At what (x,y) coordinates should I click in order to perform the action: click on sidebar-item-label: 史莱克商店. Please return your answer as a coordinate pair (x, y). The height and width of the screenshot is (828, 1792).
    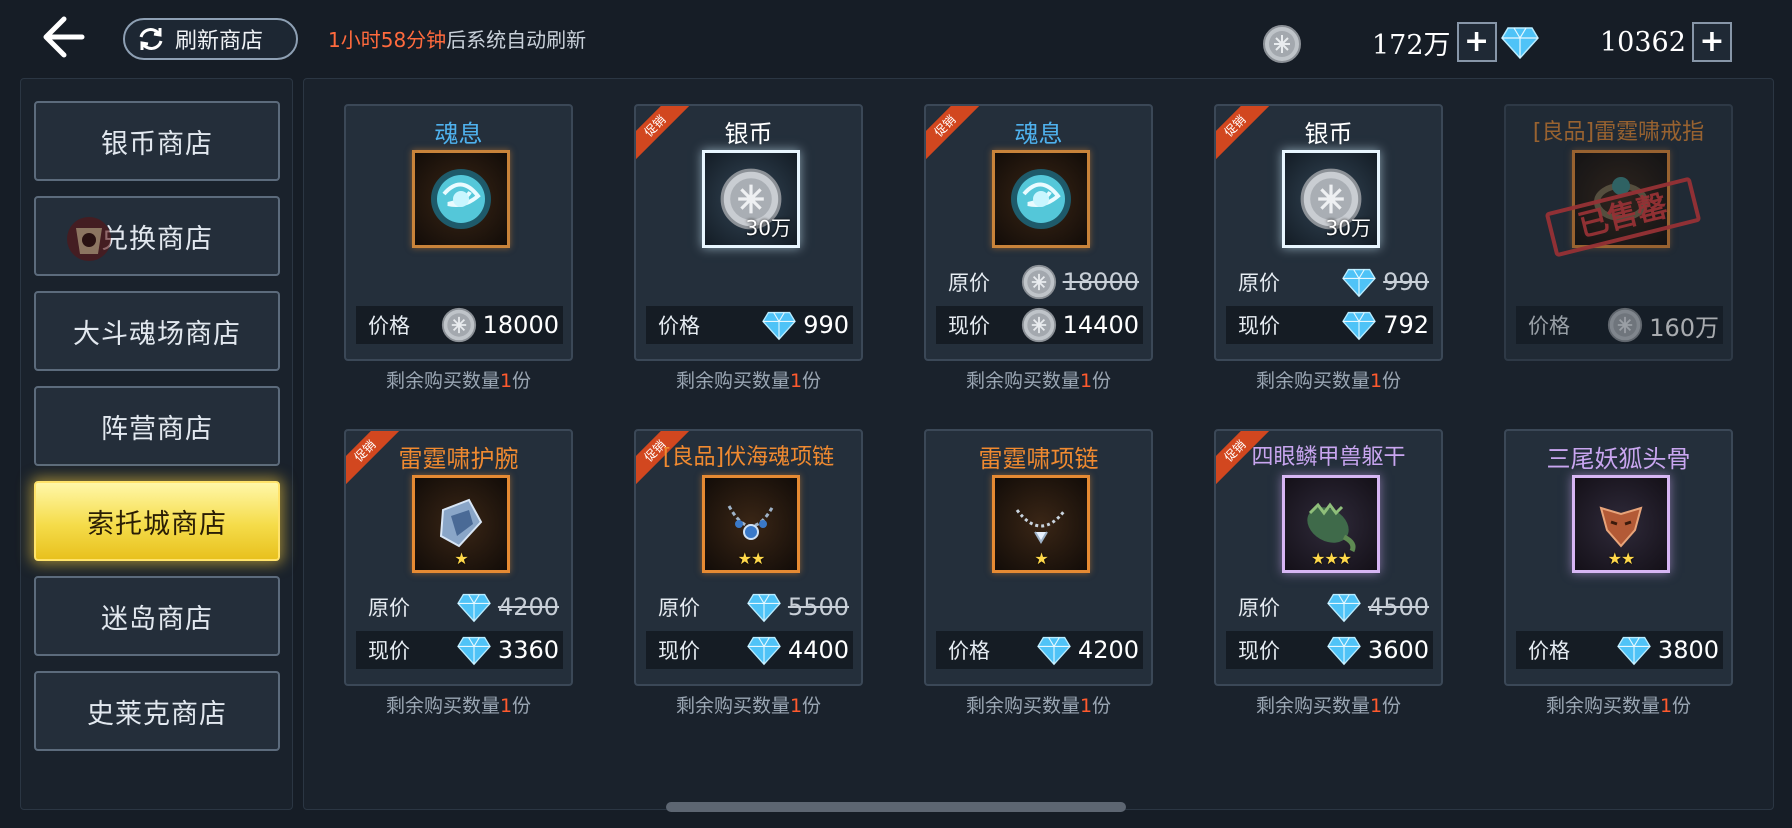
    Looking at the image, I should click on (157, 714).